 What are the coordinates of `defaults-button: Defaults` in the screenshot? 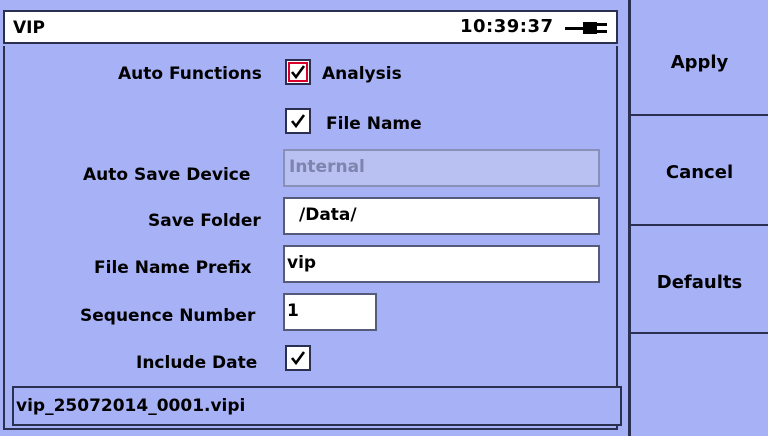 It's located at (699, 280).